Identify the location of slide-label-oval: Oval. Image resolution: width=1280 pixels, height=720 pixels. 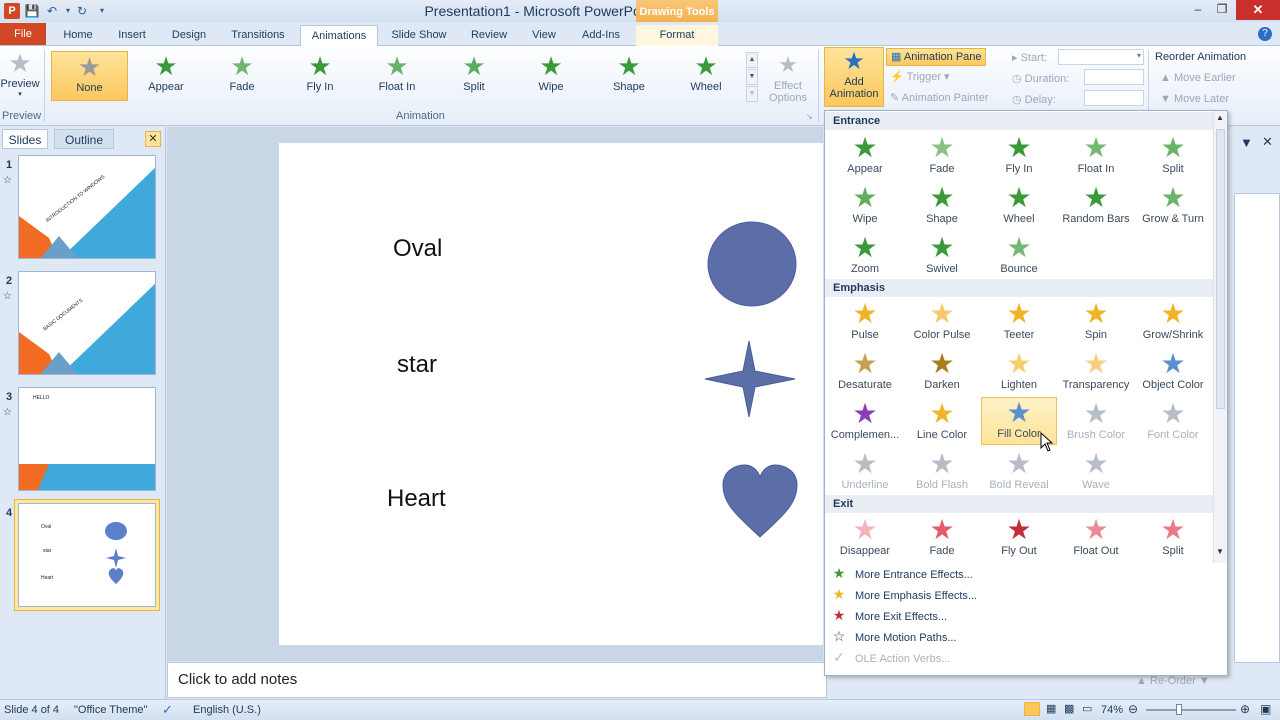
(417, 249).